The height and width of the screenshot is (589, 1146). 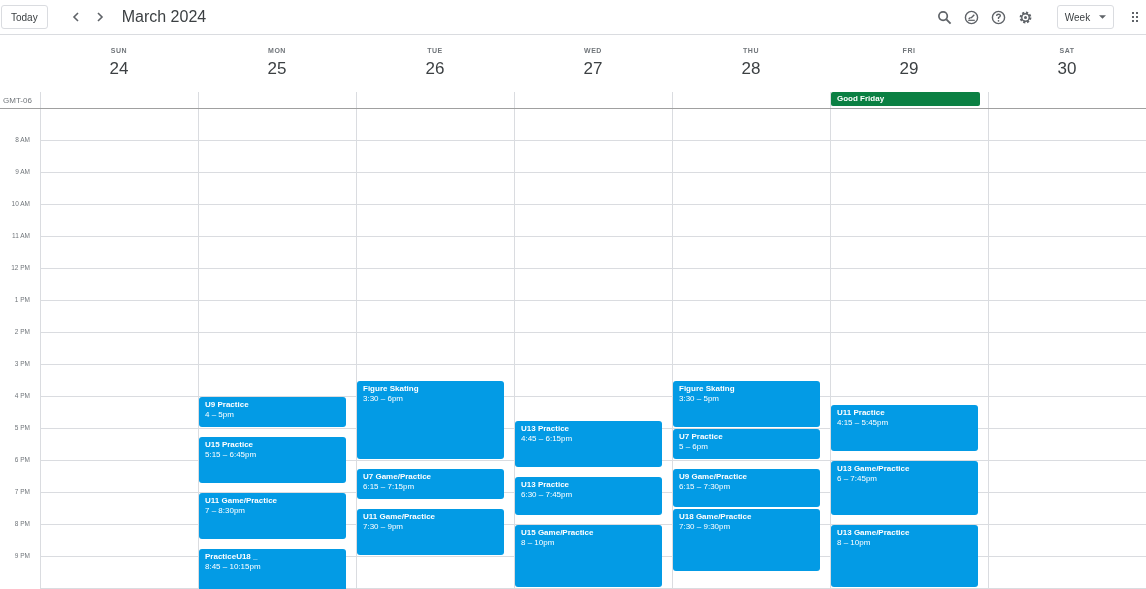 What do you see at coordinates (383, 399) in the screenshot?
I see `event-time: 3:30 – 6pm` at bounding box center [383, 399].